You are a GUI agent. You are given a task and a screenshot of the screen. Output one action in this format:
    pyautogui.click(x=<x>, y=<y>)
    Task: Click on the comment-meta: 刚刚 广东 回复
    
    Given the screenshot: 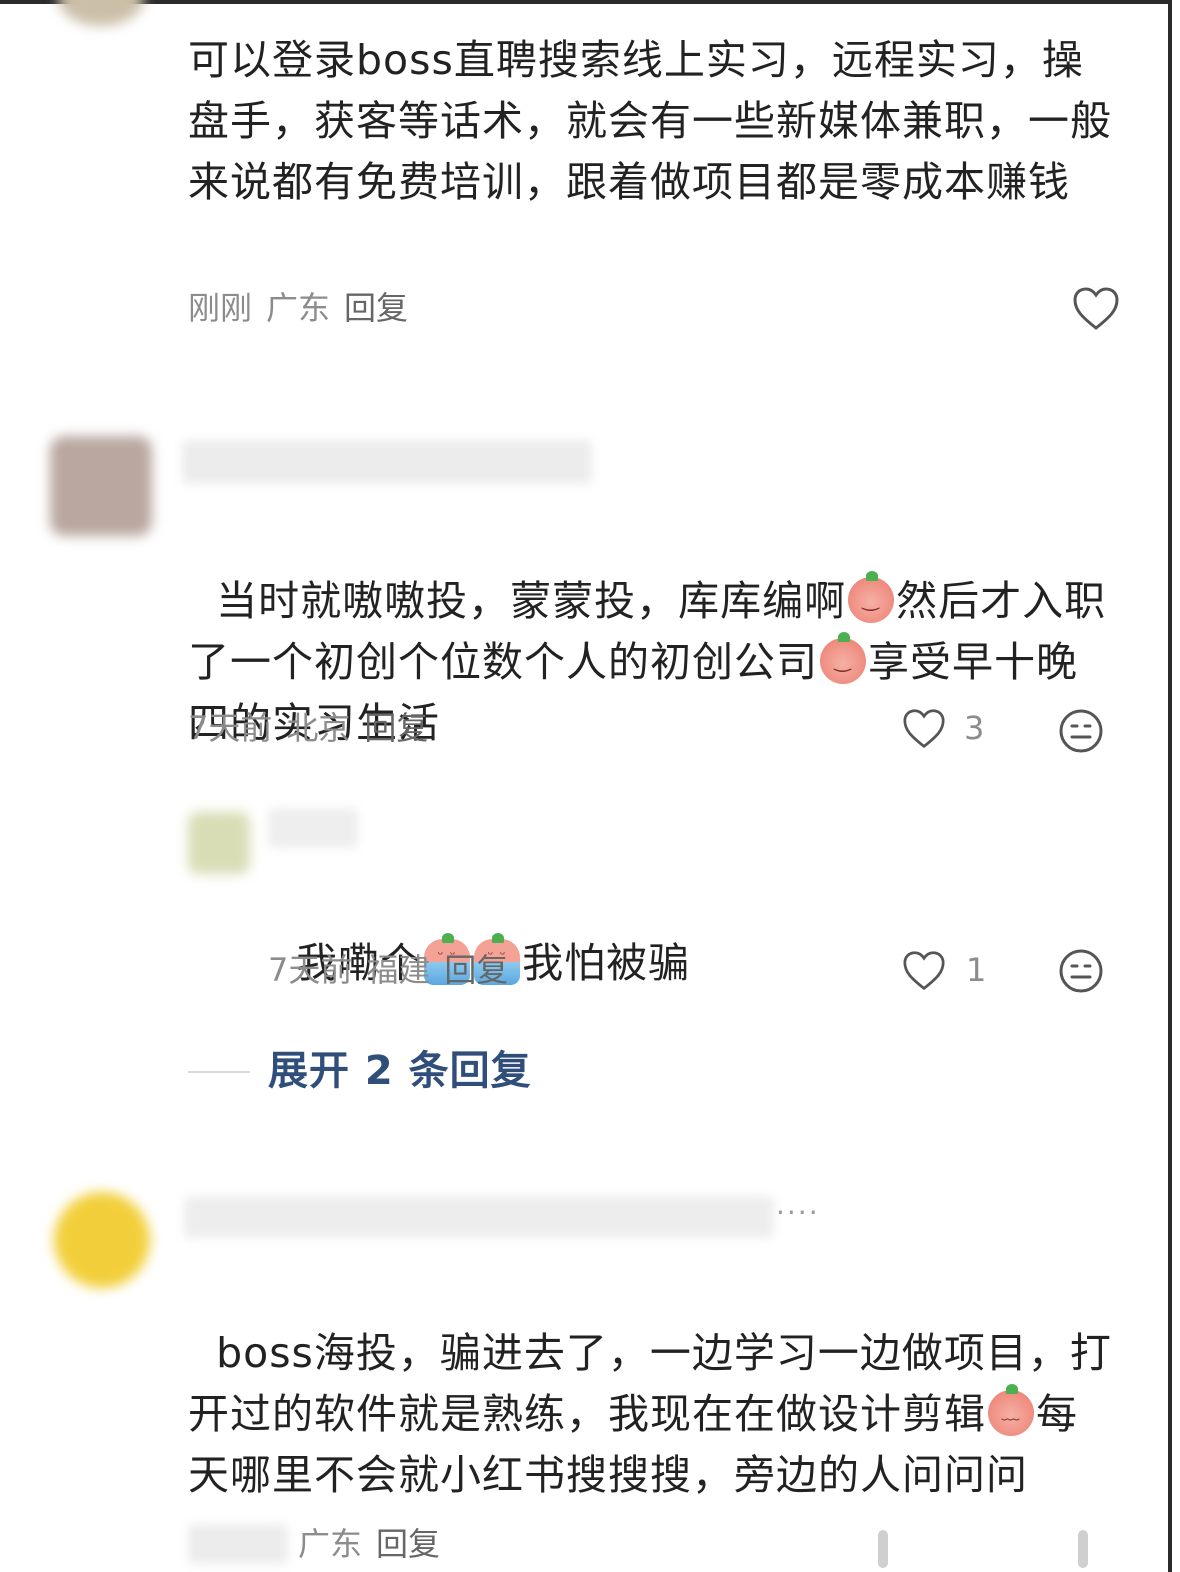 What is the action you would take?
    pyautogui.click(x=305, y=308)
    